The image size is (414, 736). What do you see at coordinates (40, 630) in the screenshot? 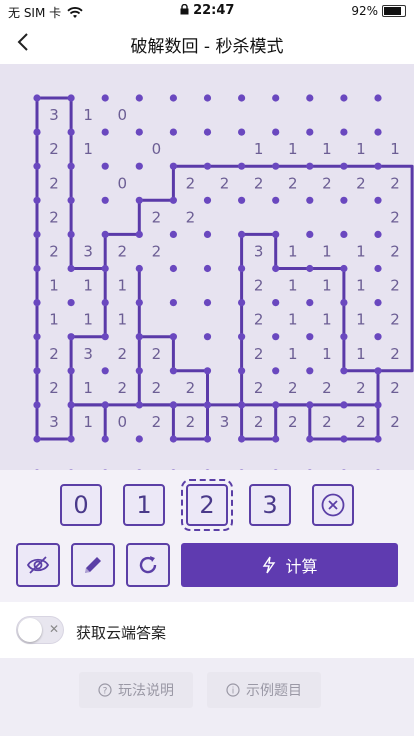
I see `cloud-answer-toggle: ✕` at bounding box center [40, 630].